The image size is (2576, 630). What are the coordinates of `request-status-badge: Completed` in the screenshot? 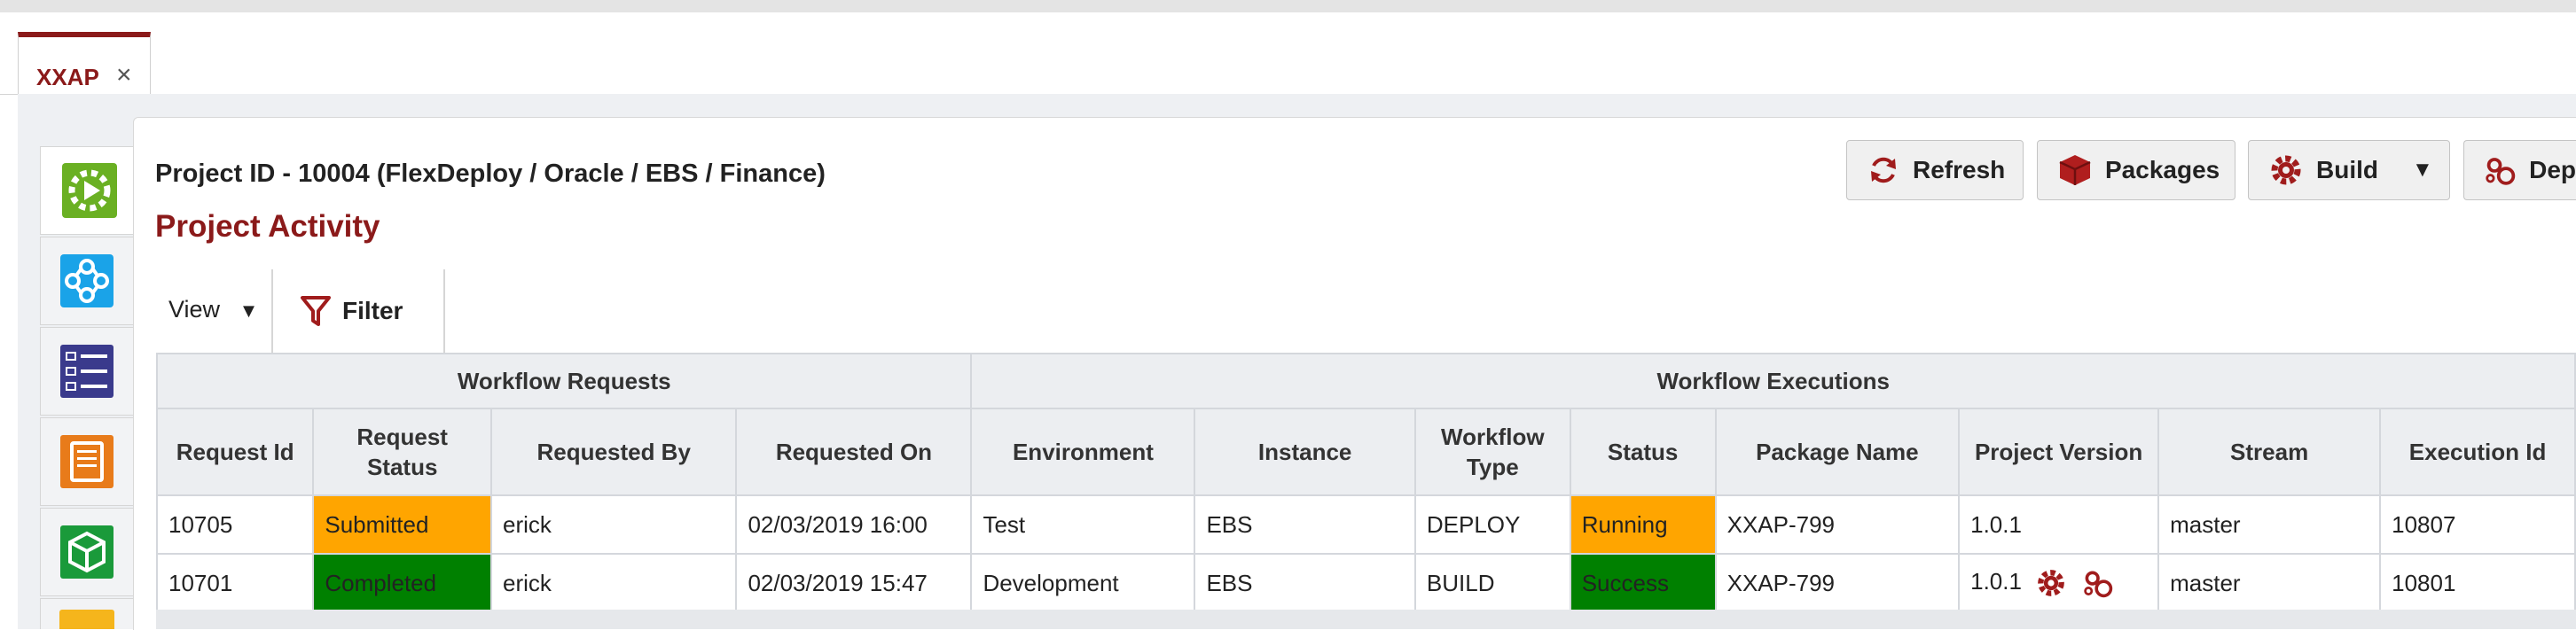 It's located at (402, 583).